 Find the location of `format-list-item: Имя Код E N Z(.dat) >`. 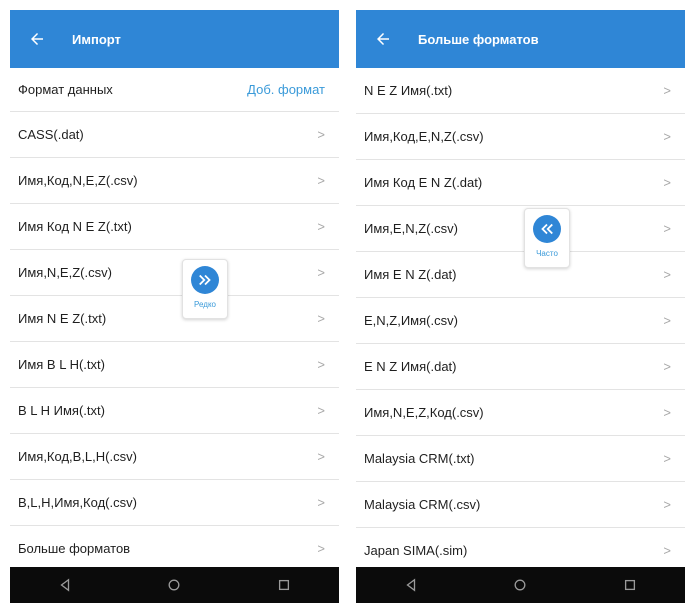

format-list-item: Имя Код E N Z(.dat) > is located at coordinates (520, 183).